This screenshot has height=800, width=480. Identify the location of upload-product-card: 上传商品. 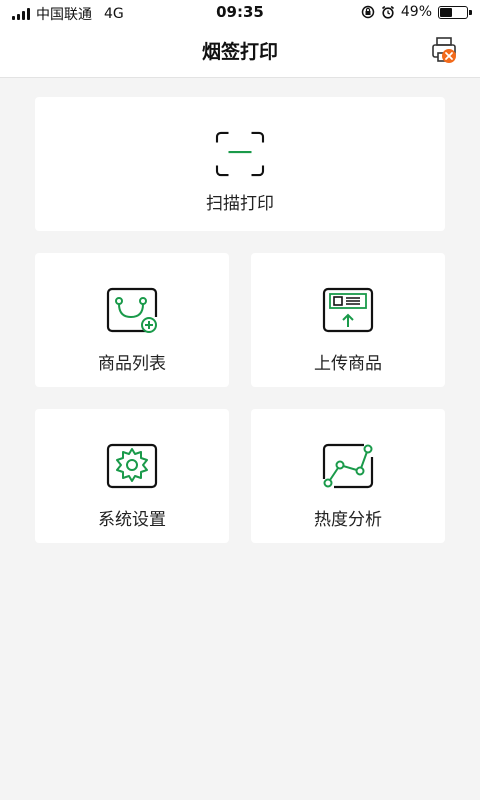
(348, 320).